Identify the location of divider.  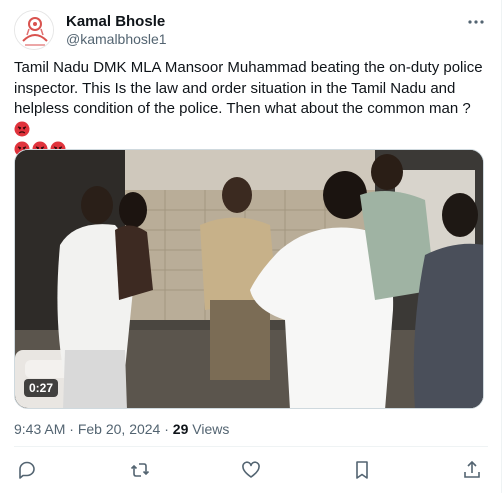
(251, 446).